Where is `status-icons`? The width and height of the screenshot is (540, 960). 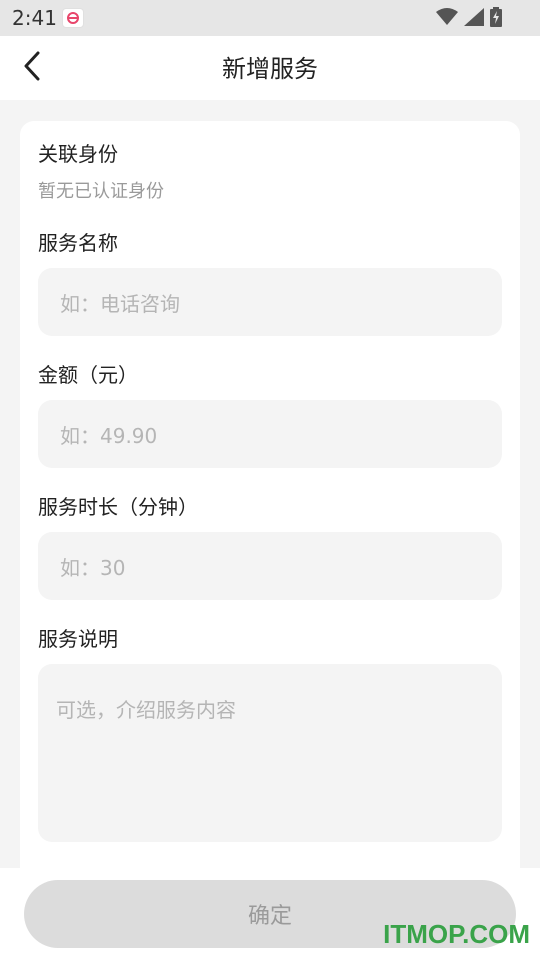 status-icons is located at coordinates (469, 19).